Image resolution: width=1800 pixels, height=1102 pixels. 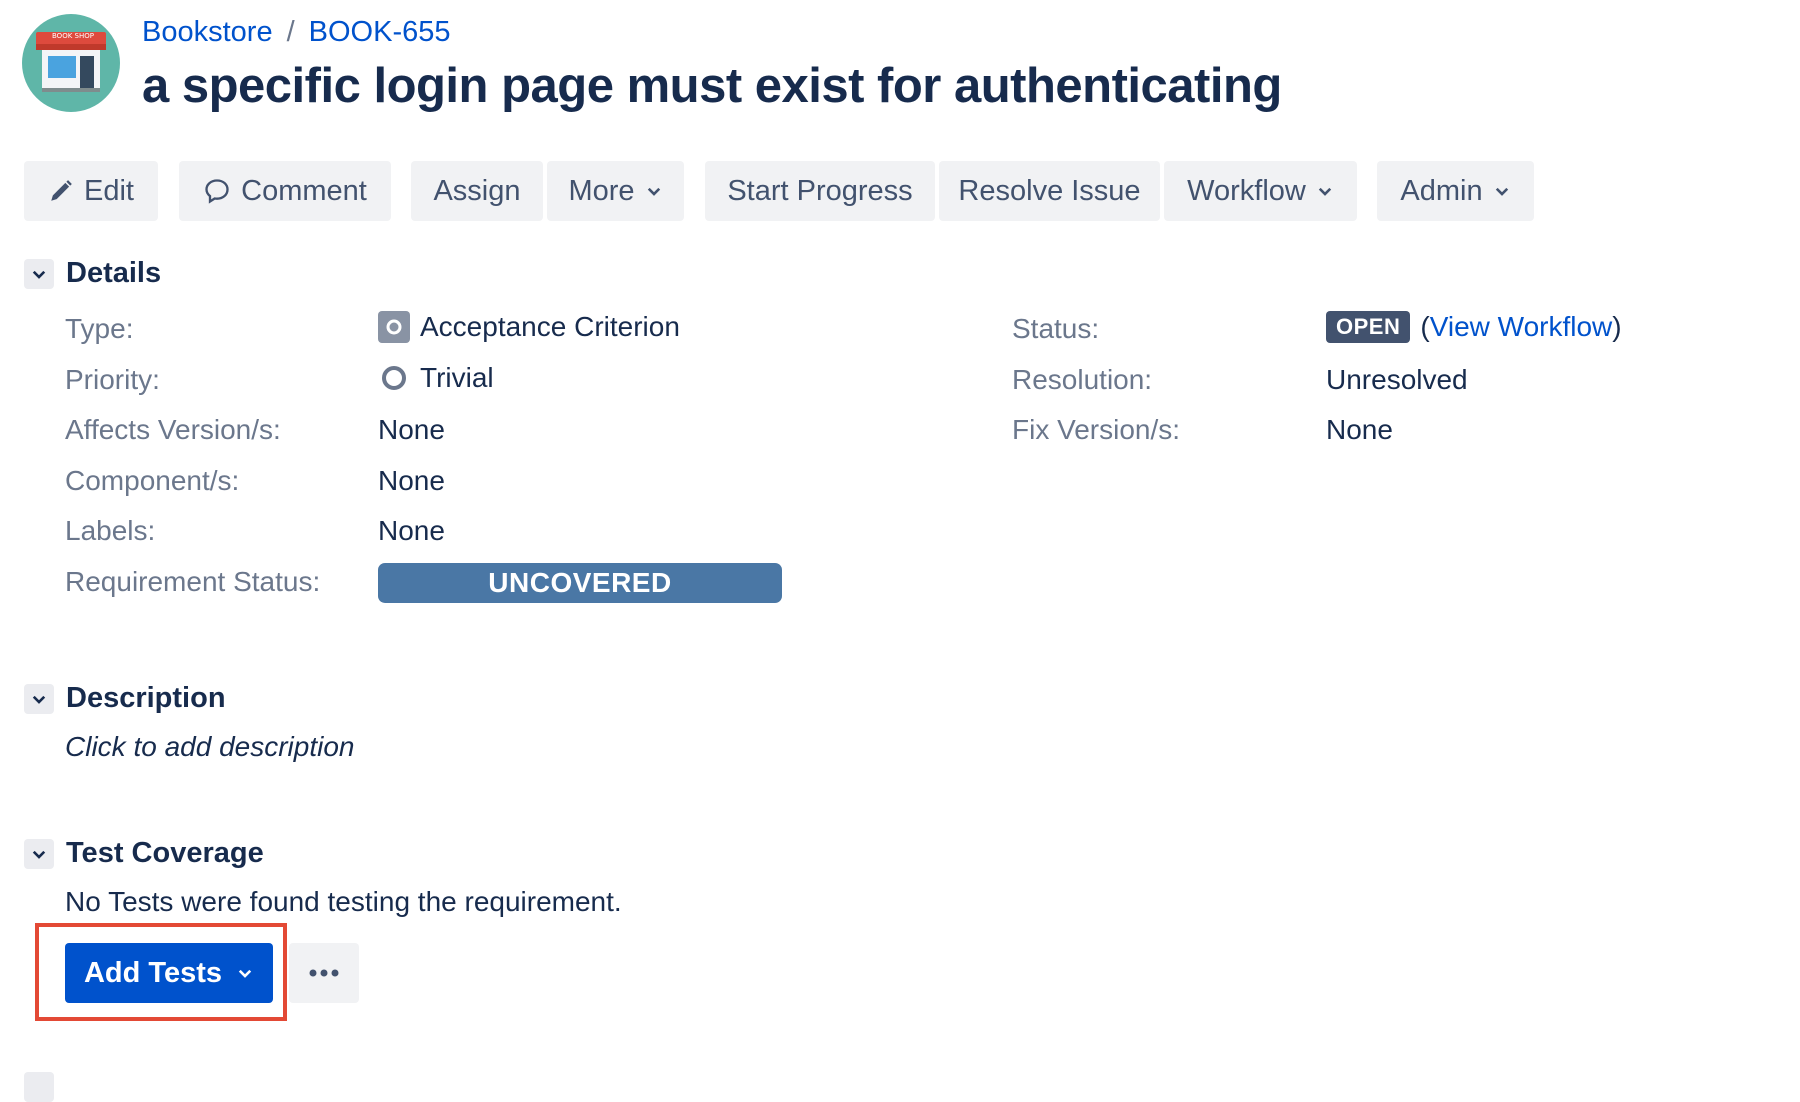 What do you see at coordinates (304, 190) in the screenshot?
I see `comment-button-label: Comment` at bounding box center [304, 190].